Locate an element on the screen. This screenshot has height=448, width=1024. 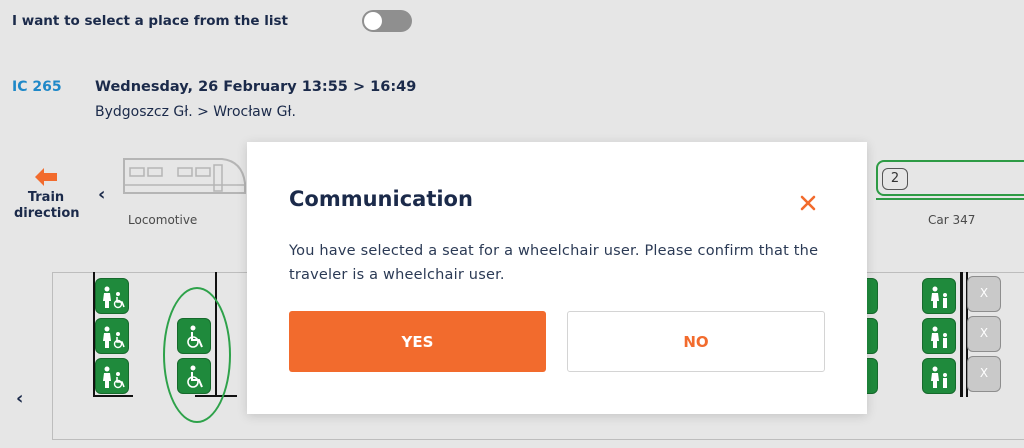
dialog-title: Communication is located at coordinates (381, 199).